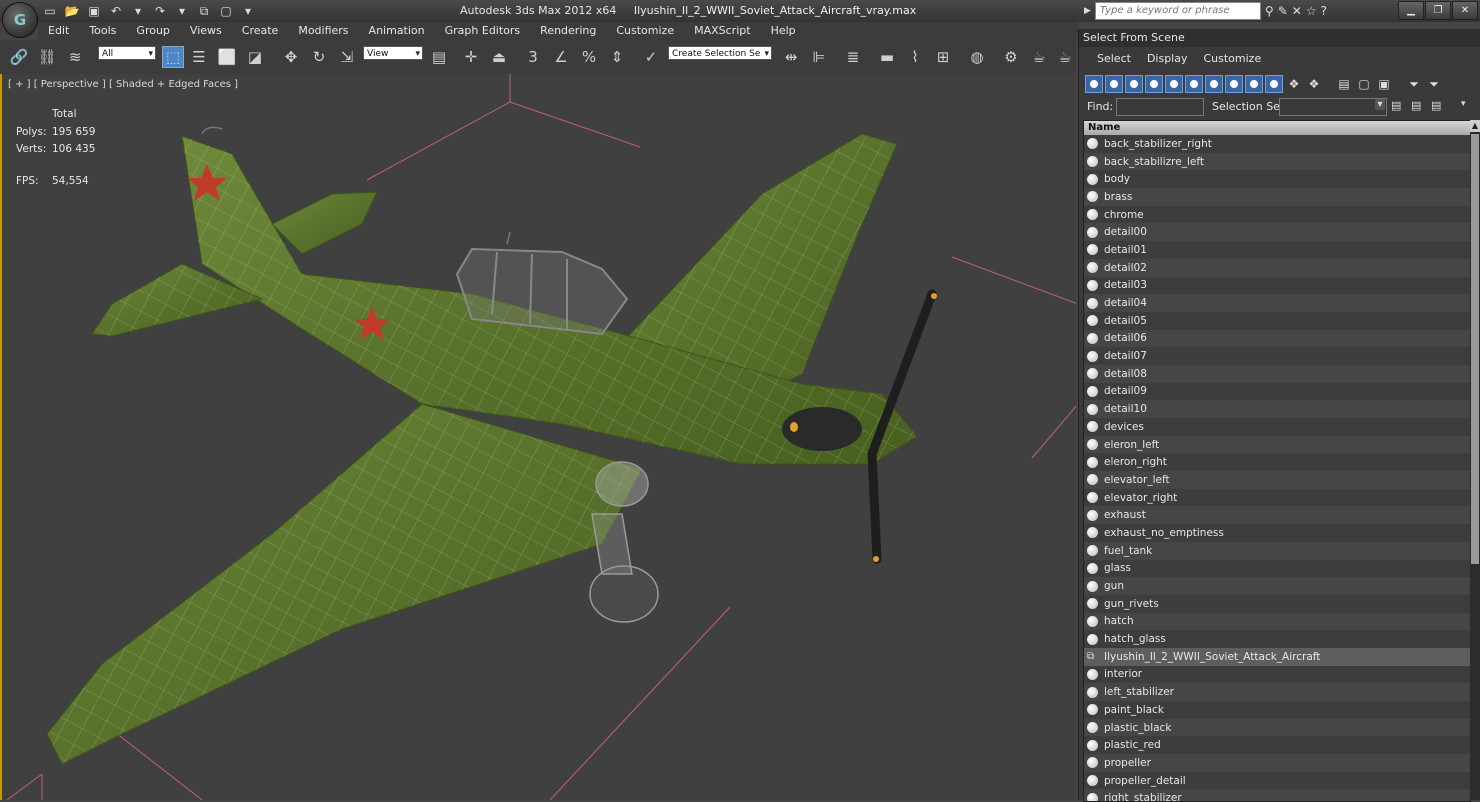  Describe the element at coordinates (182, 11) in the screenshot. I see `redo-dropdown-icon: ▾` at that location.